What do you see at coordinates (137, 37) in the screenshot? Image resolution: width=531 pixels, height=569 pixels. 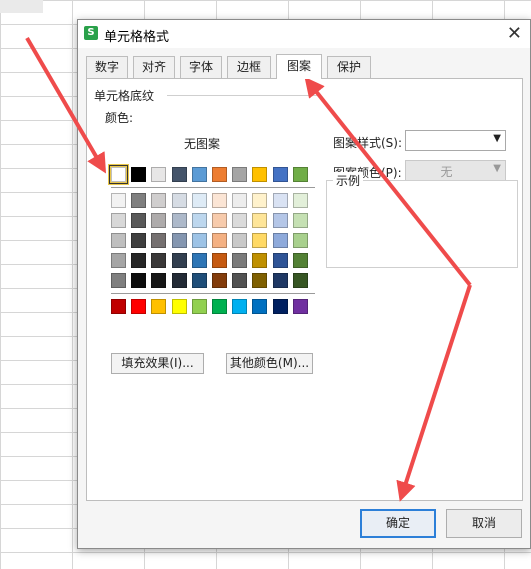 I see `dialog-title: 单元格格式` at bounding box center [137, 37].